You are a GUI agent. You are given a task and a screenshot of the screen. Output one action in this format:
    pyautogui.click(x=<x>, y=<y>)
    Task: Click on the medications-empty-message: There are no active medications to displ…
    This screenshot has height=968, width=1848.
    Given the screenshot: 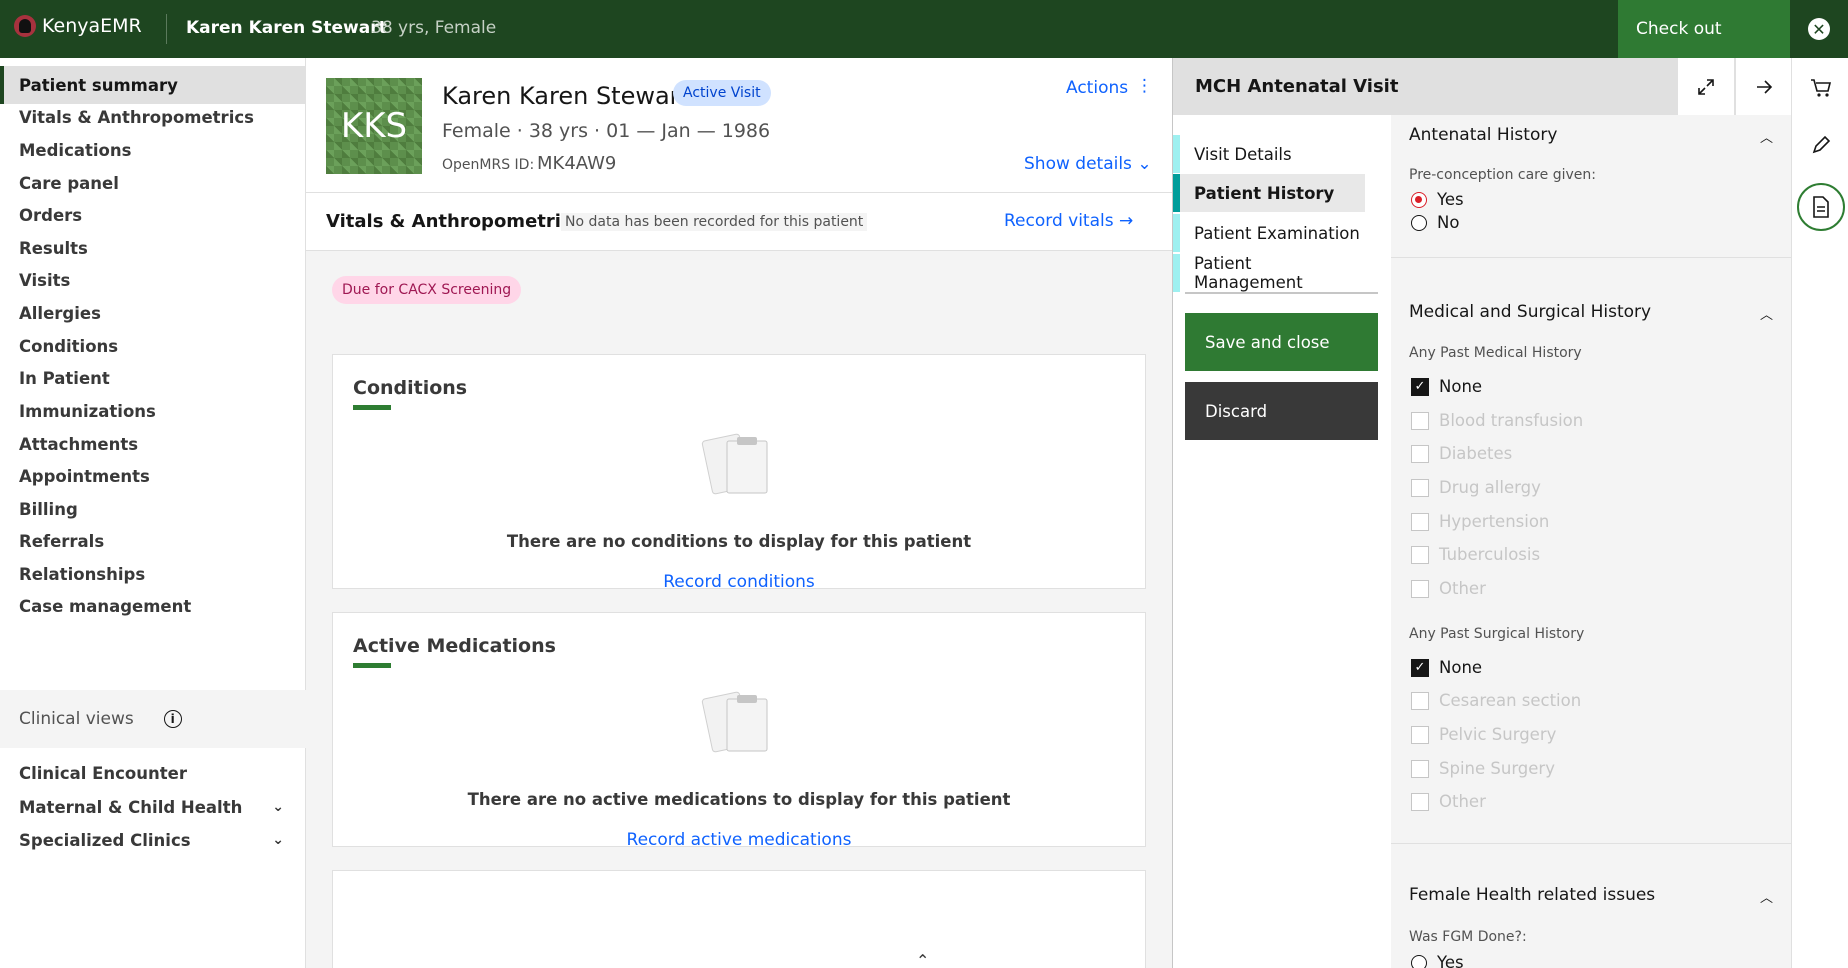 What is the action you would take?
    pyautogui.click(x=739, y=799)
    